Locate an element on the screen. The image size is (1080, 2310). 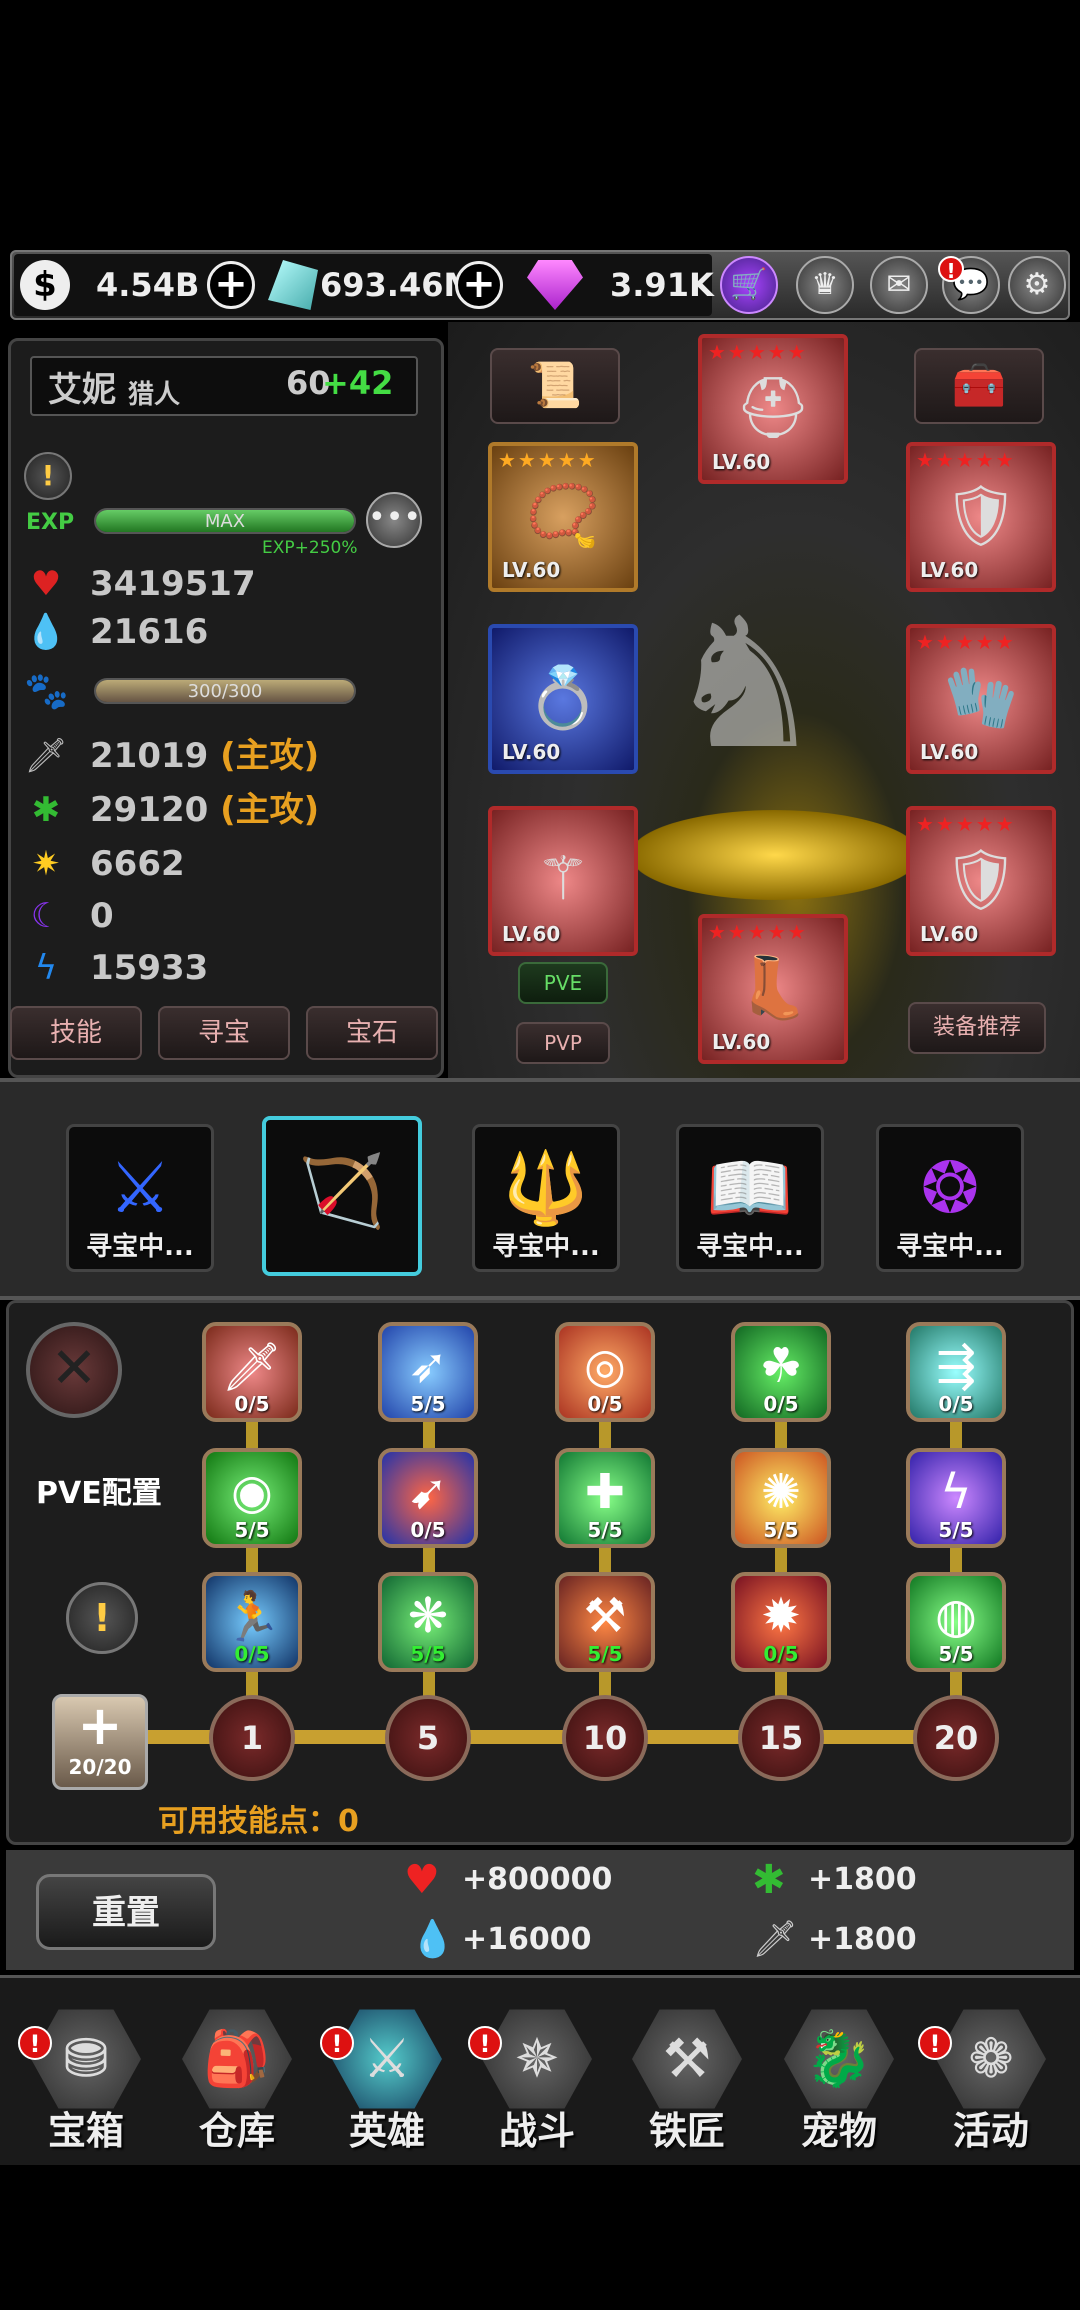
skill-r3-c2: ❋ 5/5 is located at coordinates (428, 1622).